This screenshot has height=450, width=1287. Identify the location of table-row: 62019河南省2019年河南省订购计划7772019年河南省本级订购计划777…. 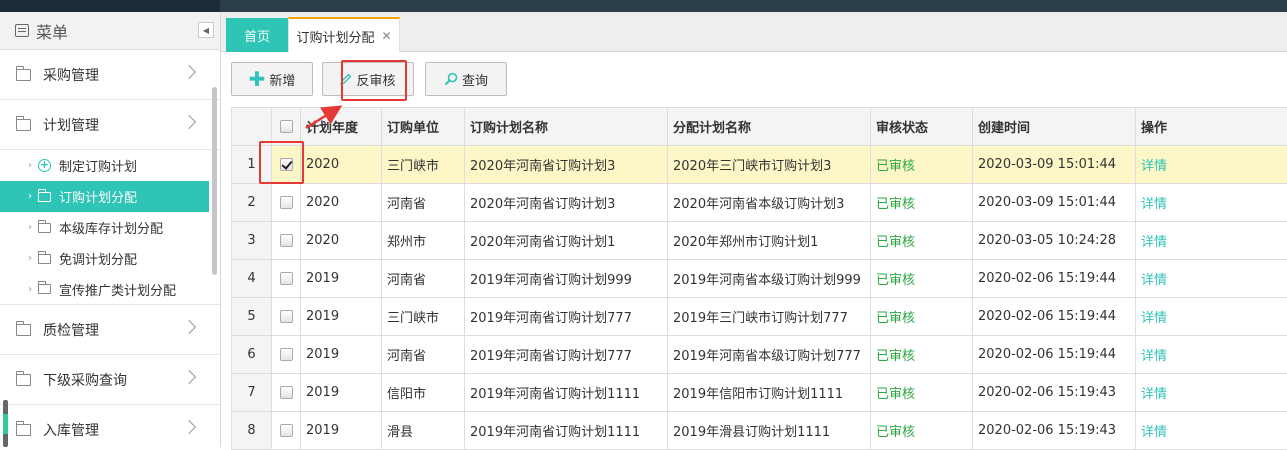
(759, 355).